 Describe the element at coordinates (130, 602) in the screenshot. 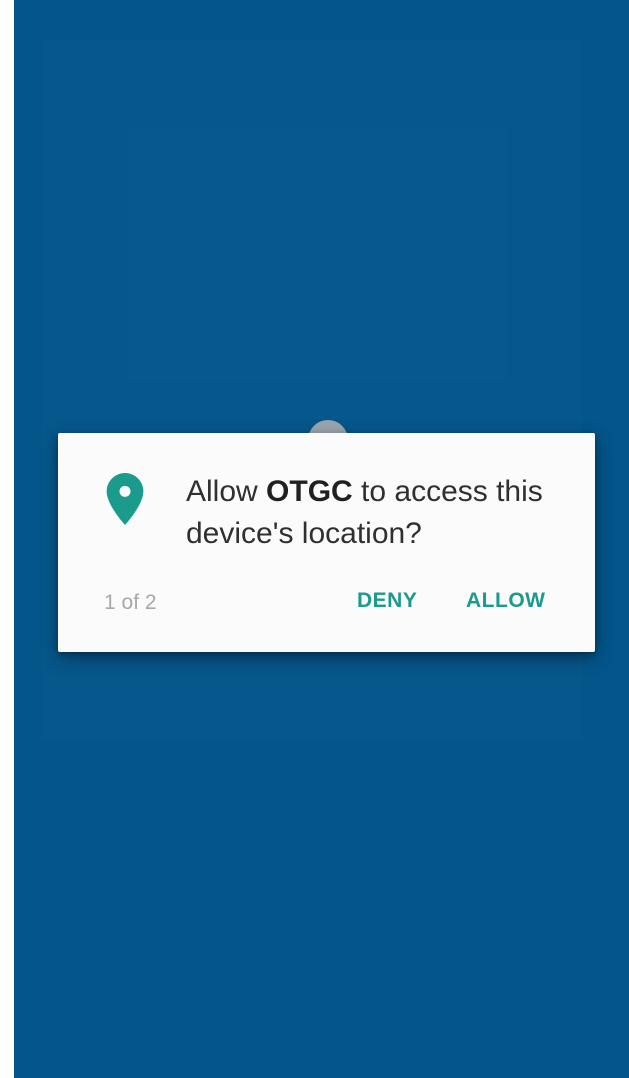

I see `permission-counter: 1 of 2` at that location.